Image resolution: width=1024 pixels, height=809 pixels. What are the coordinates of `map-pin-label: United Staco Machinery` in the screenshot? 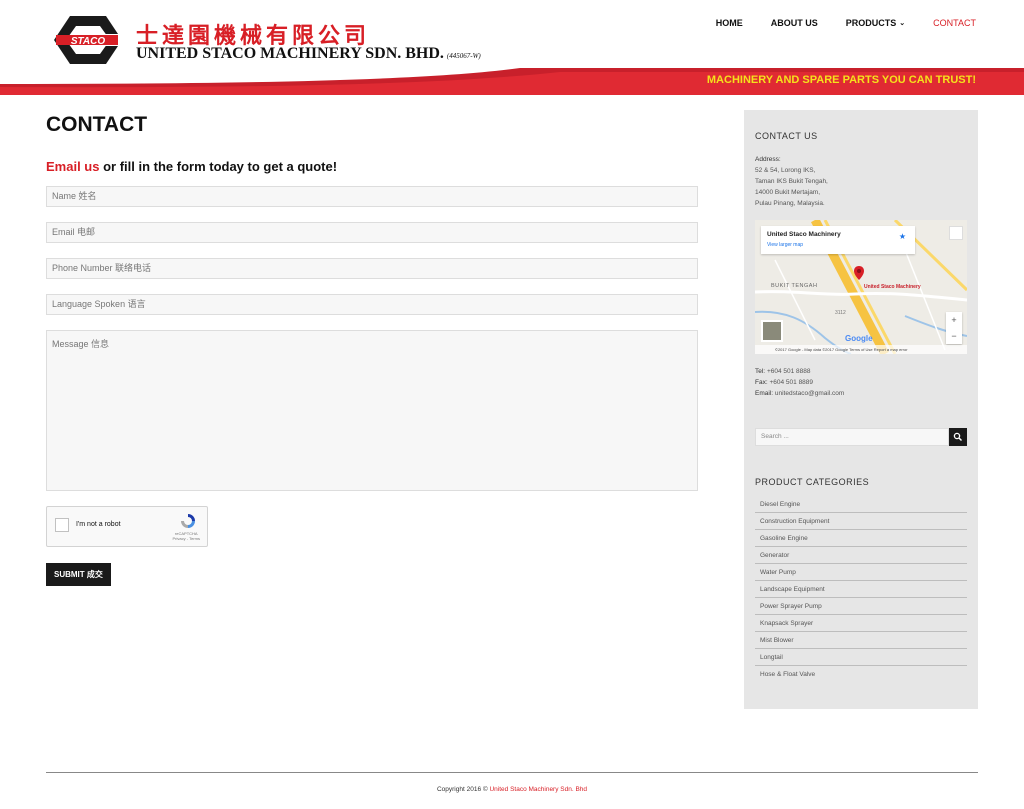 It's located at (892, 287).